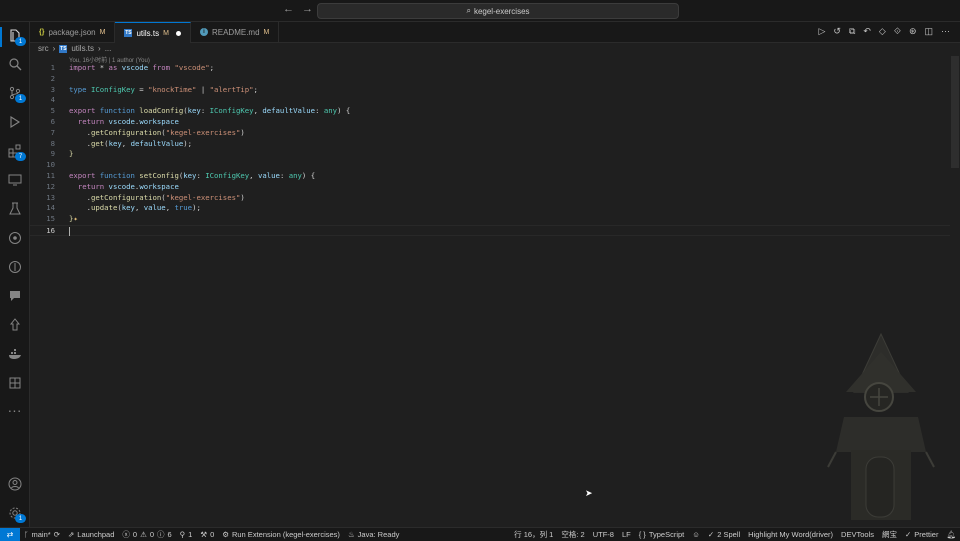  Describe the element at coordinates (572, 534) in the screenshot. I see `indentation-status: 空格: 2` at that location.